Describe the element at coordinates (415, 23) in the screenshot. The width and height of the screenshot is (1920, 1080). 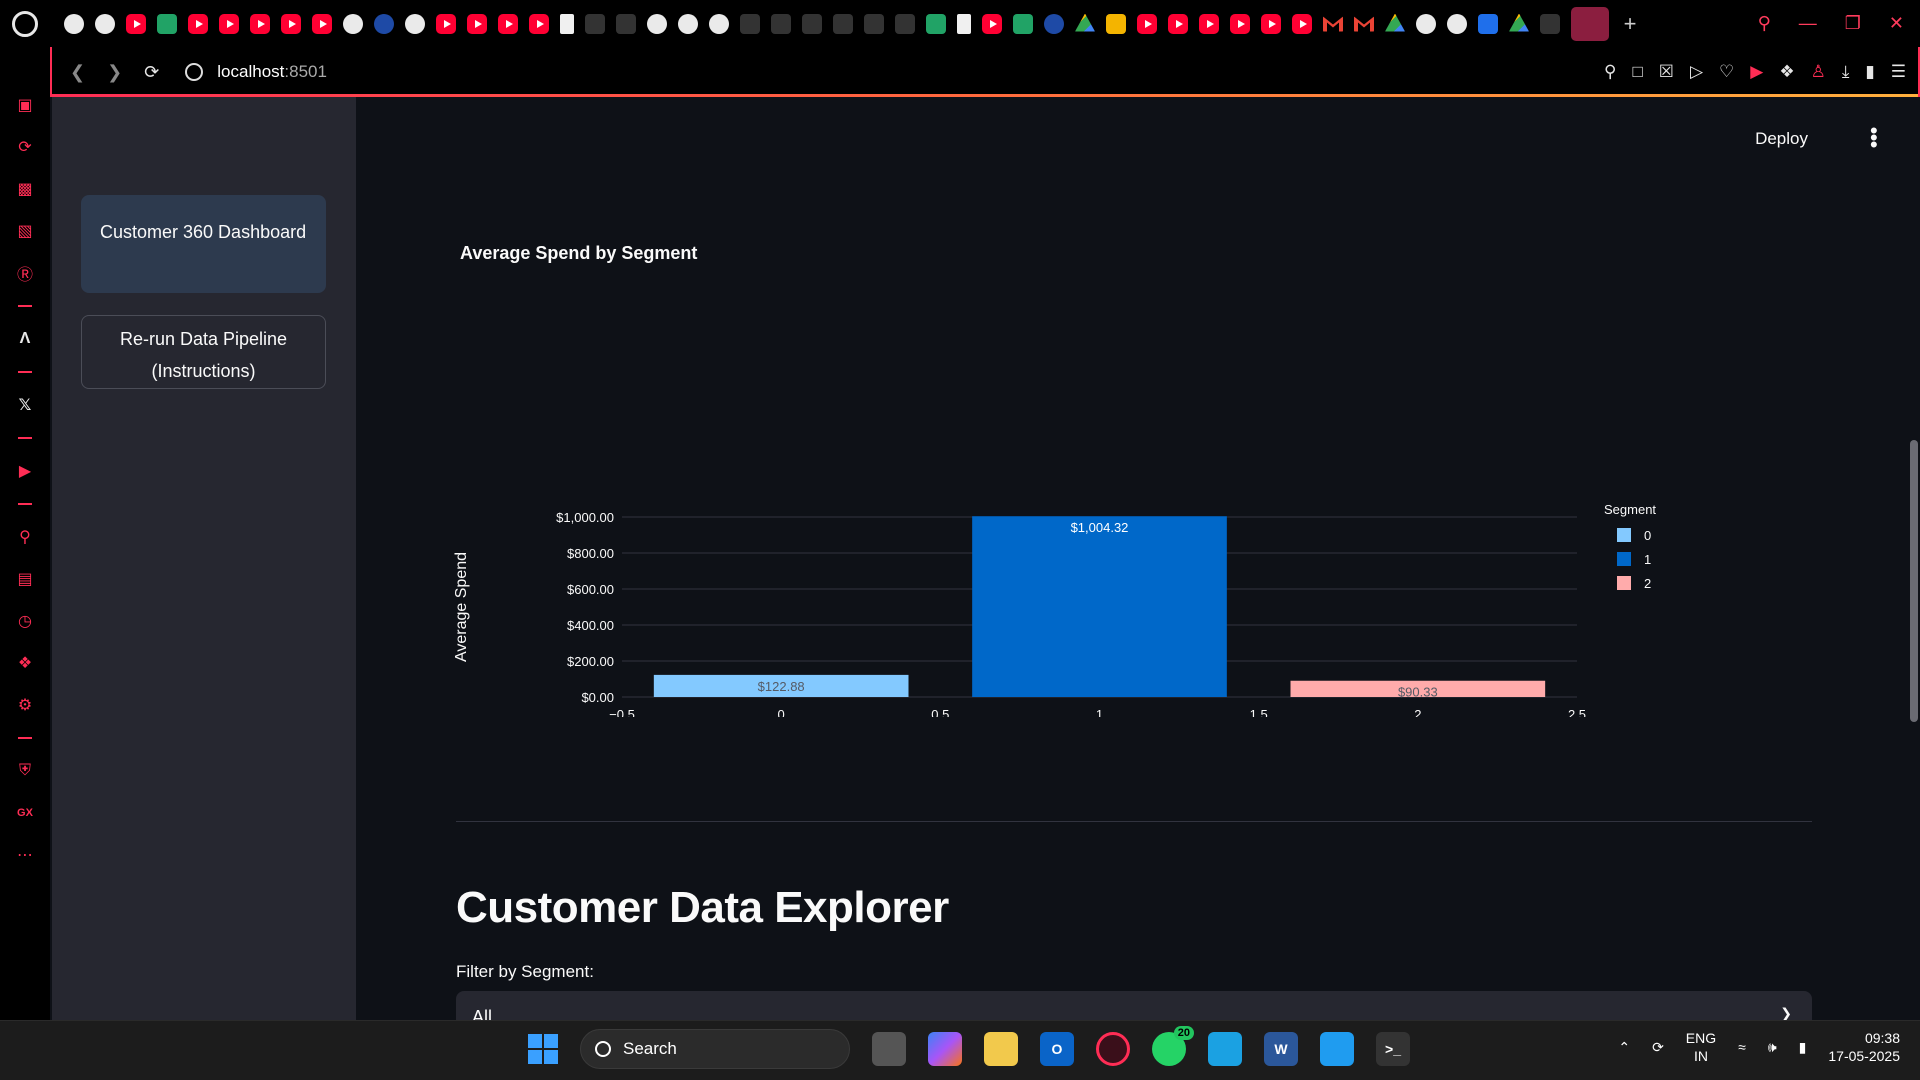
I see `tab-github-icon` at that location.